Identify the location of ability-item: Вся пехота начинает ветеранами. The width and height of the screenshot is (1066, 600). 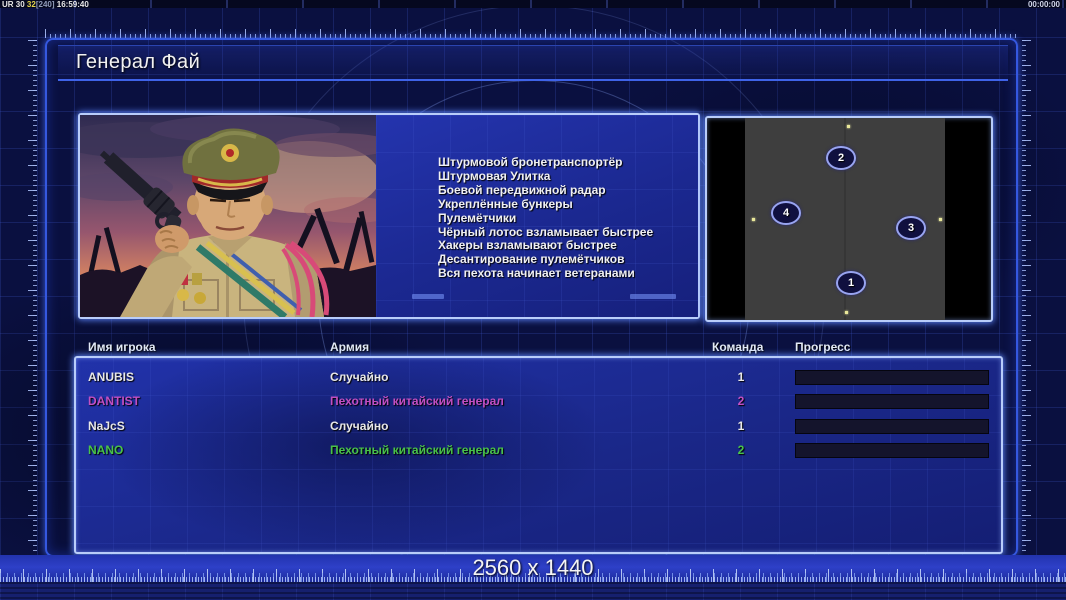
(536, 273).